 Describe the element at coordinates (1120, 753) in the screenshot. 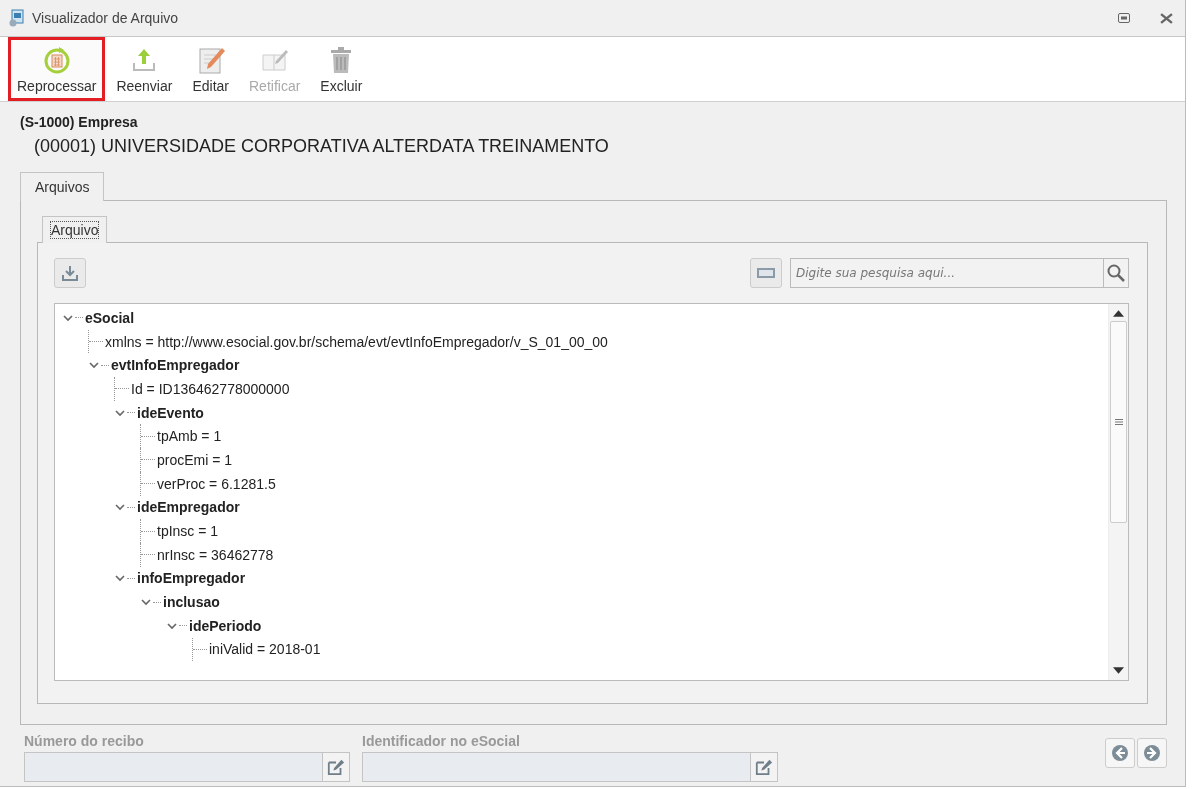

I see `previous-button` at that location.